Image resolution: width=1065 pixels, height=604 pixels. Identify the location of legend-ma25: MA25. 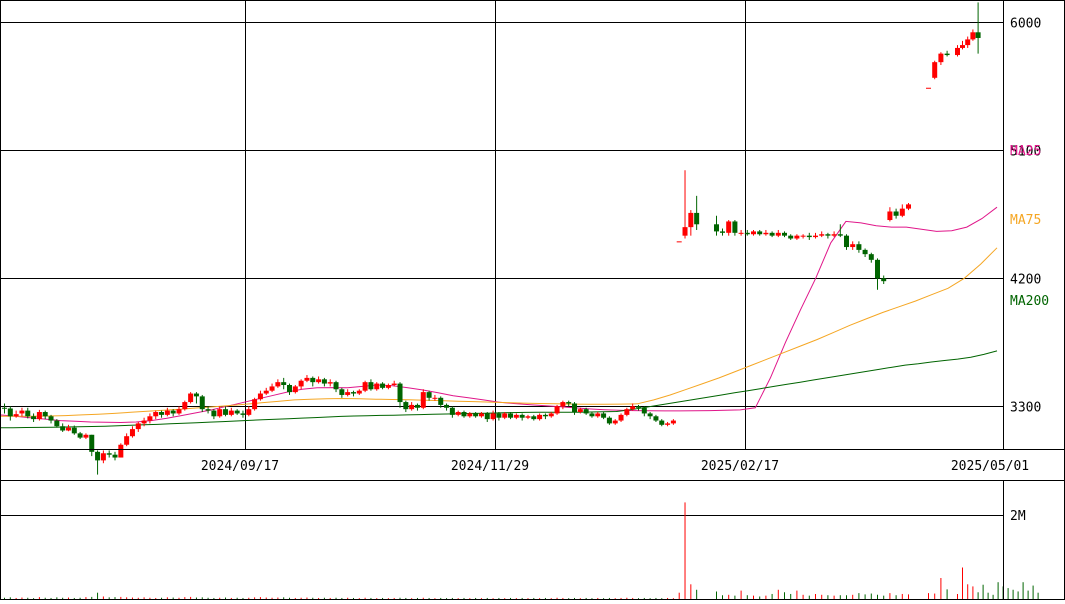
(1025, 151).